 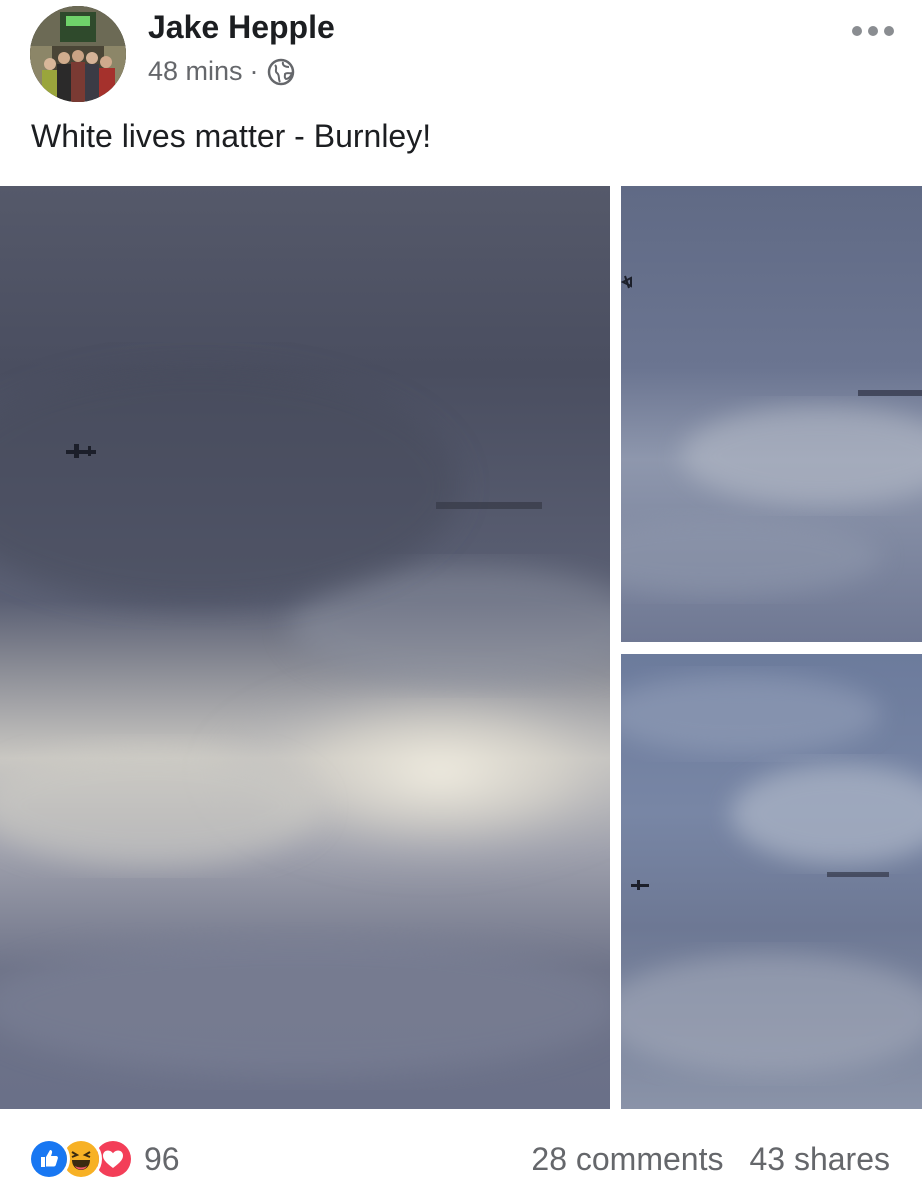 I want to click on like-icon, so click(x=49, y=1159).